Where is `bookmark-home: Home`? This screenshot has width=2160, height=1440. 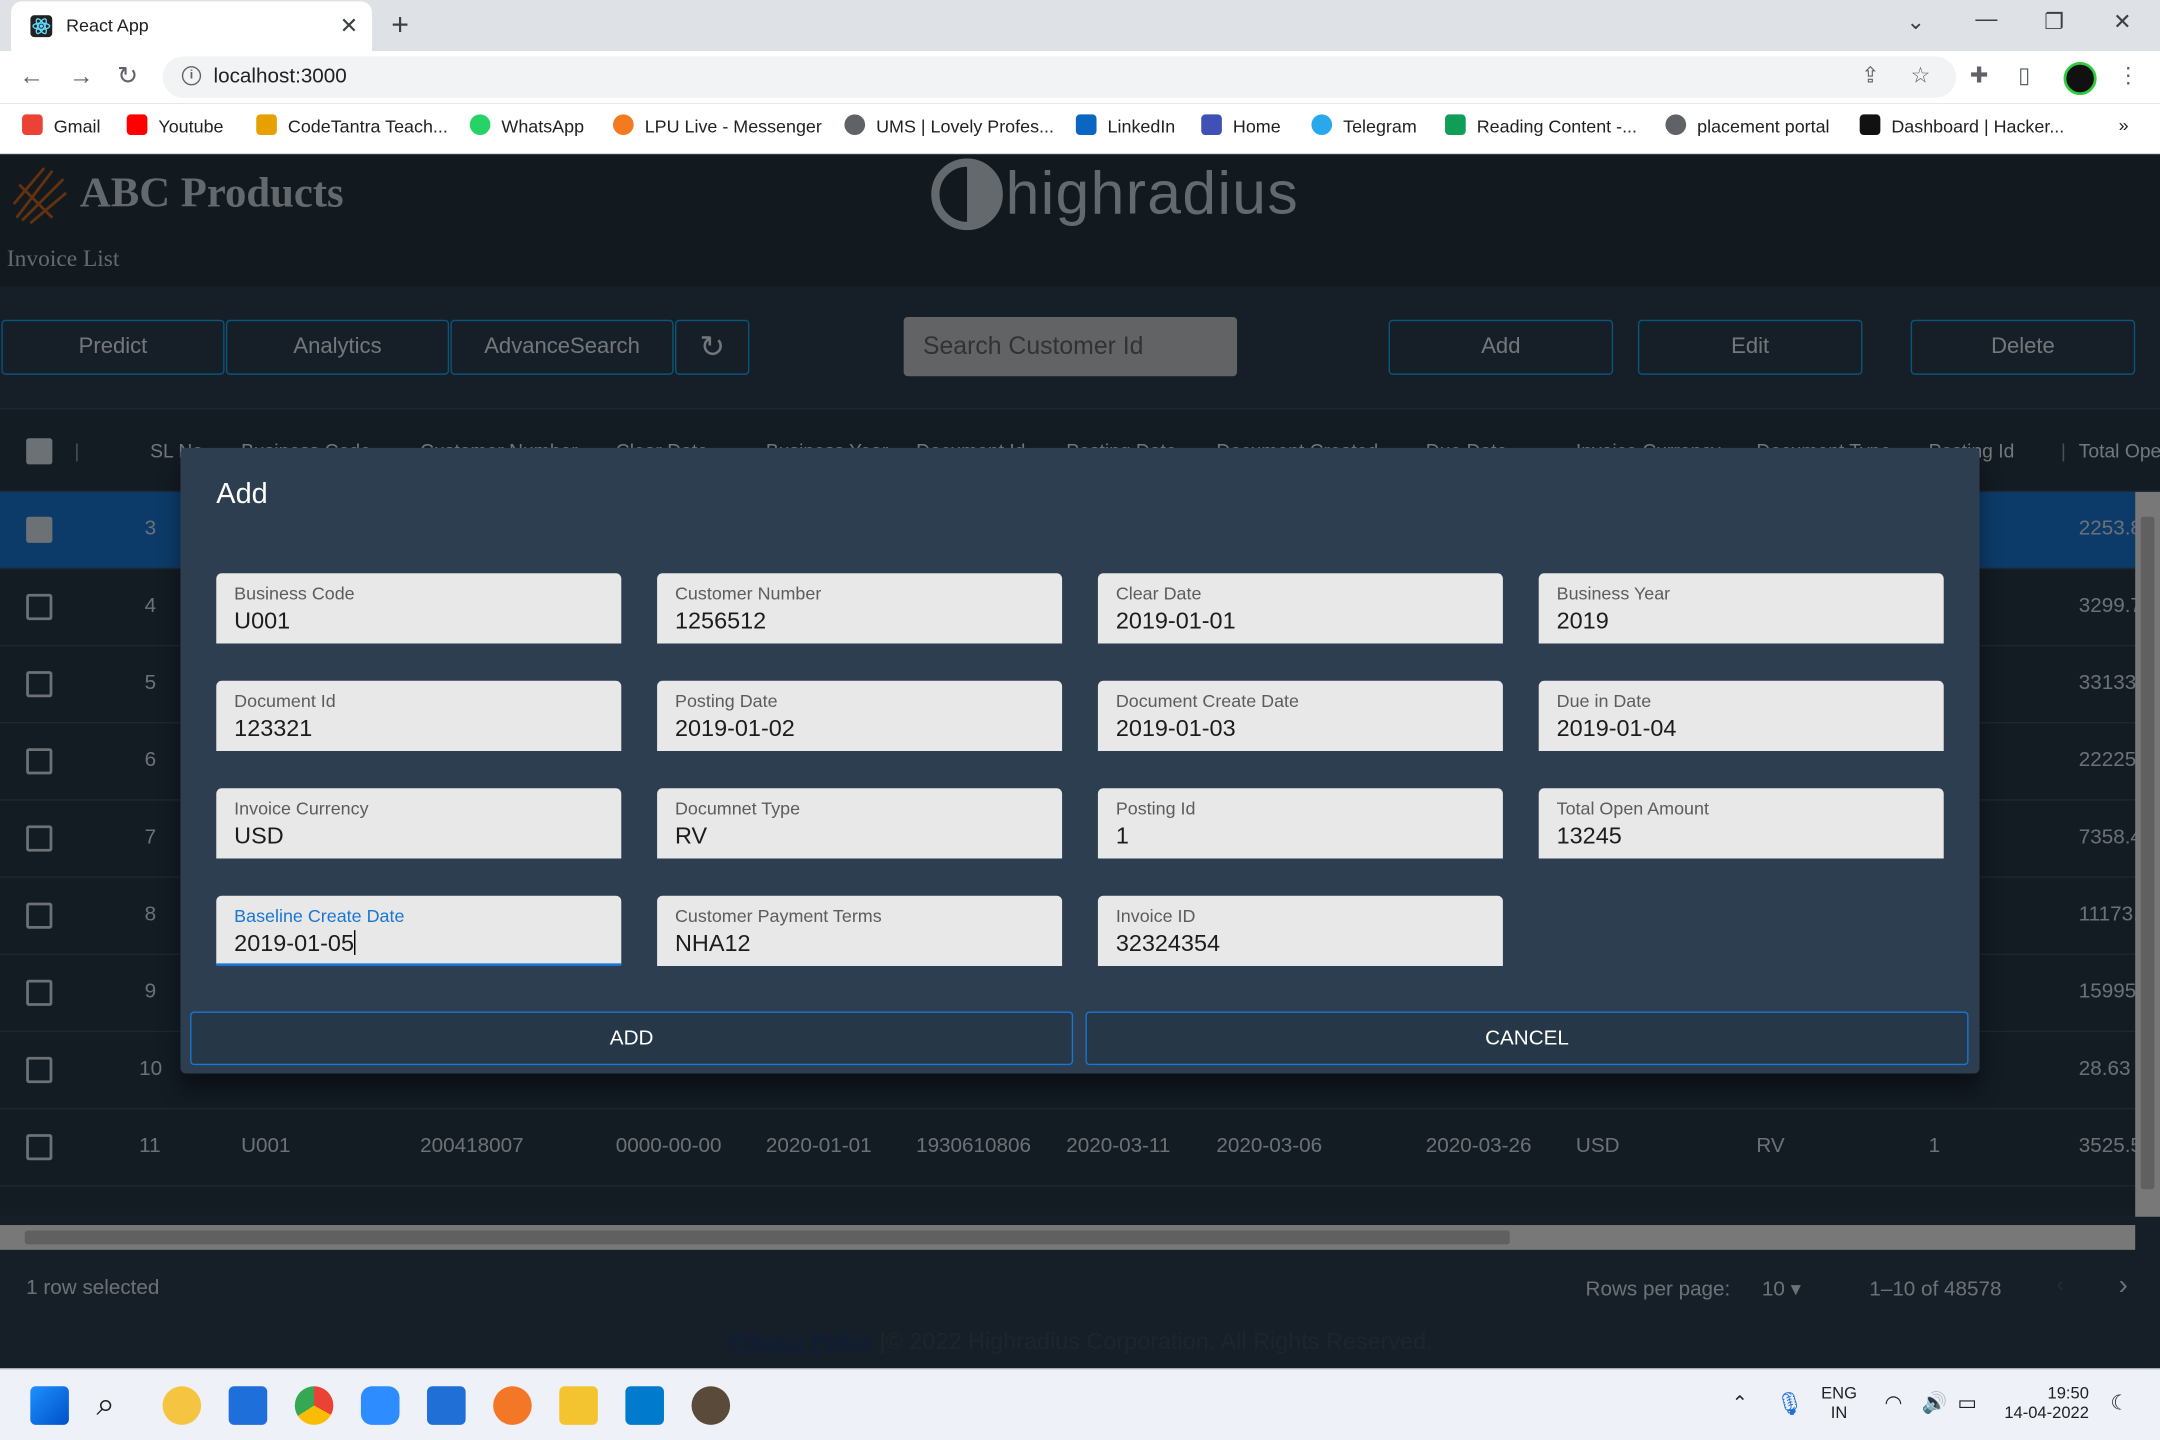
bookmark-home: Home is located at coordinates (1241, 125).